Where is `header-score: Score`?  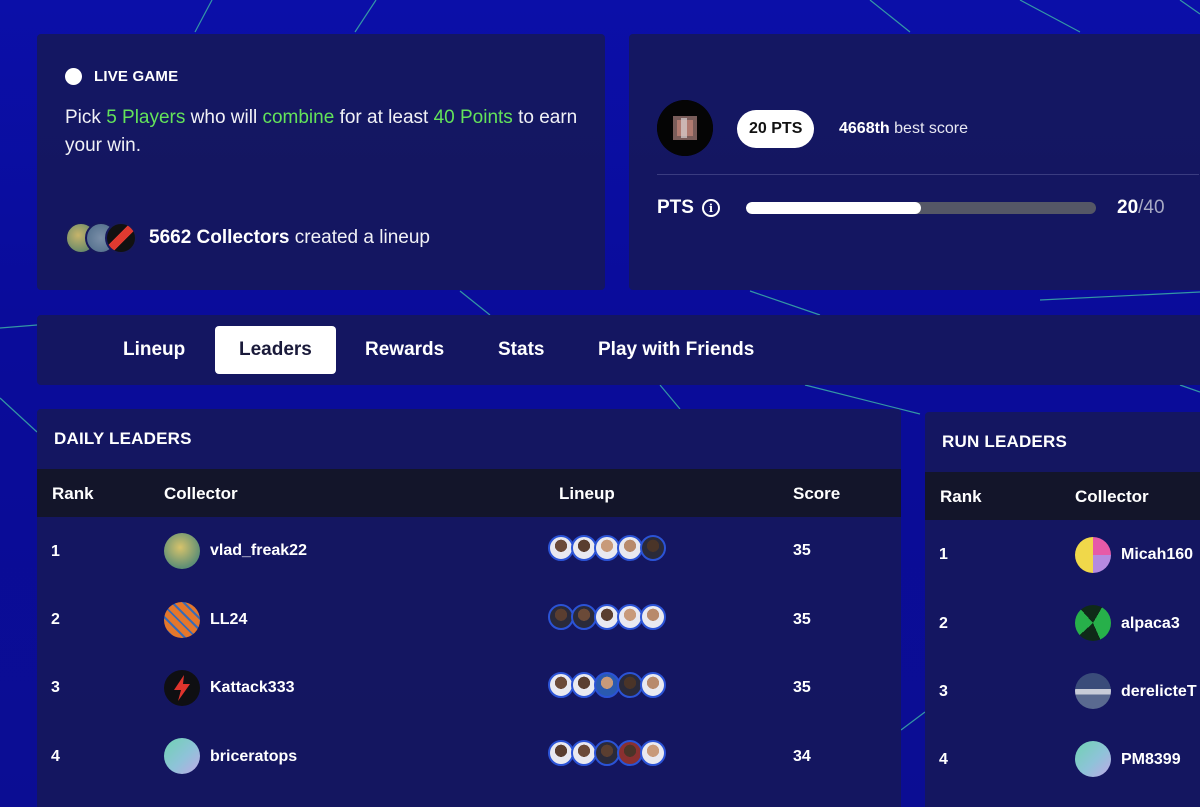
header-score: Score is located at coordinates (817, 493).